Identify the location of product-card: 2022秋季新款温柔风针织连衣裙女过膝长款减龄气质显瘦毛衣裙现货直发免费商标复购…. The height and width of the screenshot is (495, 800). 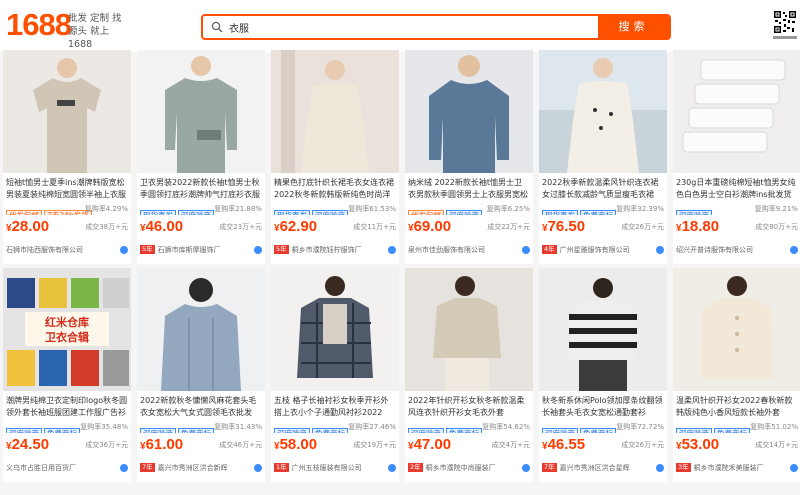
(603, 157).